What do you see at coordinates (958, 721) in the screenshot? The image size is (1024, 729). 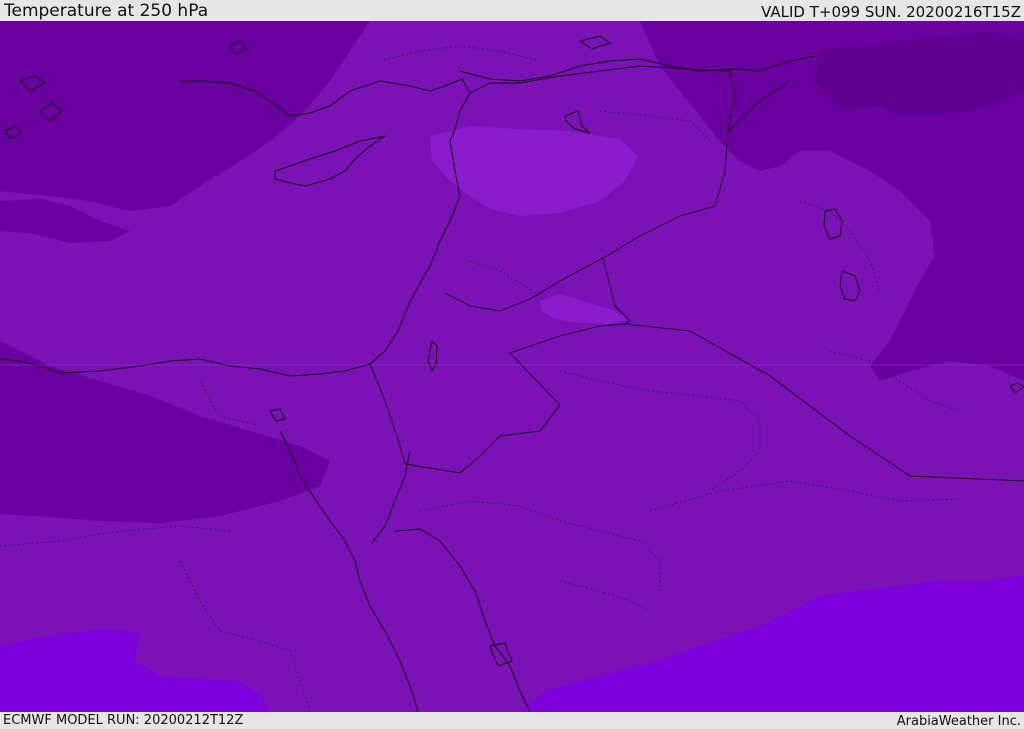 I see `credit-label: ArabiaWeather Inc.` at bounding box center [958, 721].